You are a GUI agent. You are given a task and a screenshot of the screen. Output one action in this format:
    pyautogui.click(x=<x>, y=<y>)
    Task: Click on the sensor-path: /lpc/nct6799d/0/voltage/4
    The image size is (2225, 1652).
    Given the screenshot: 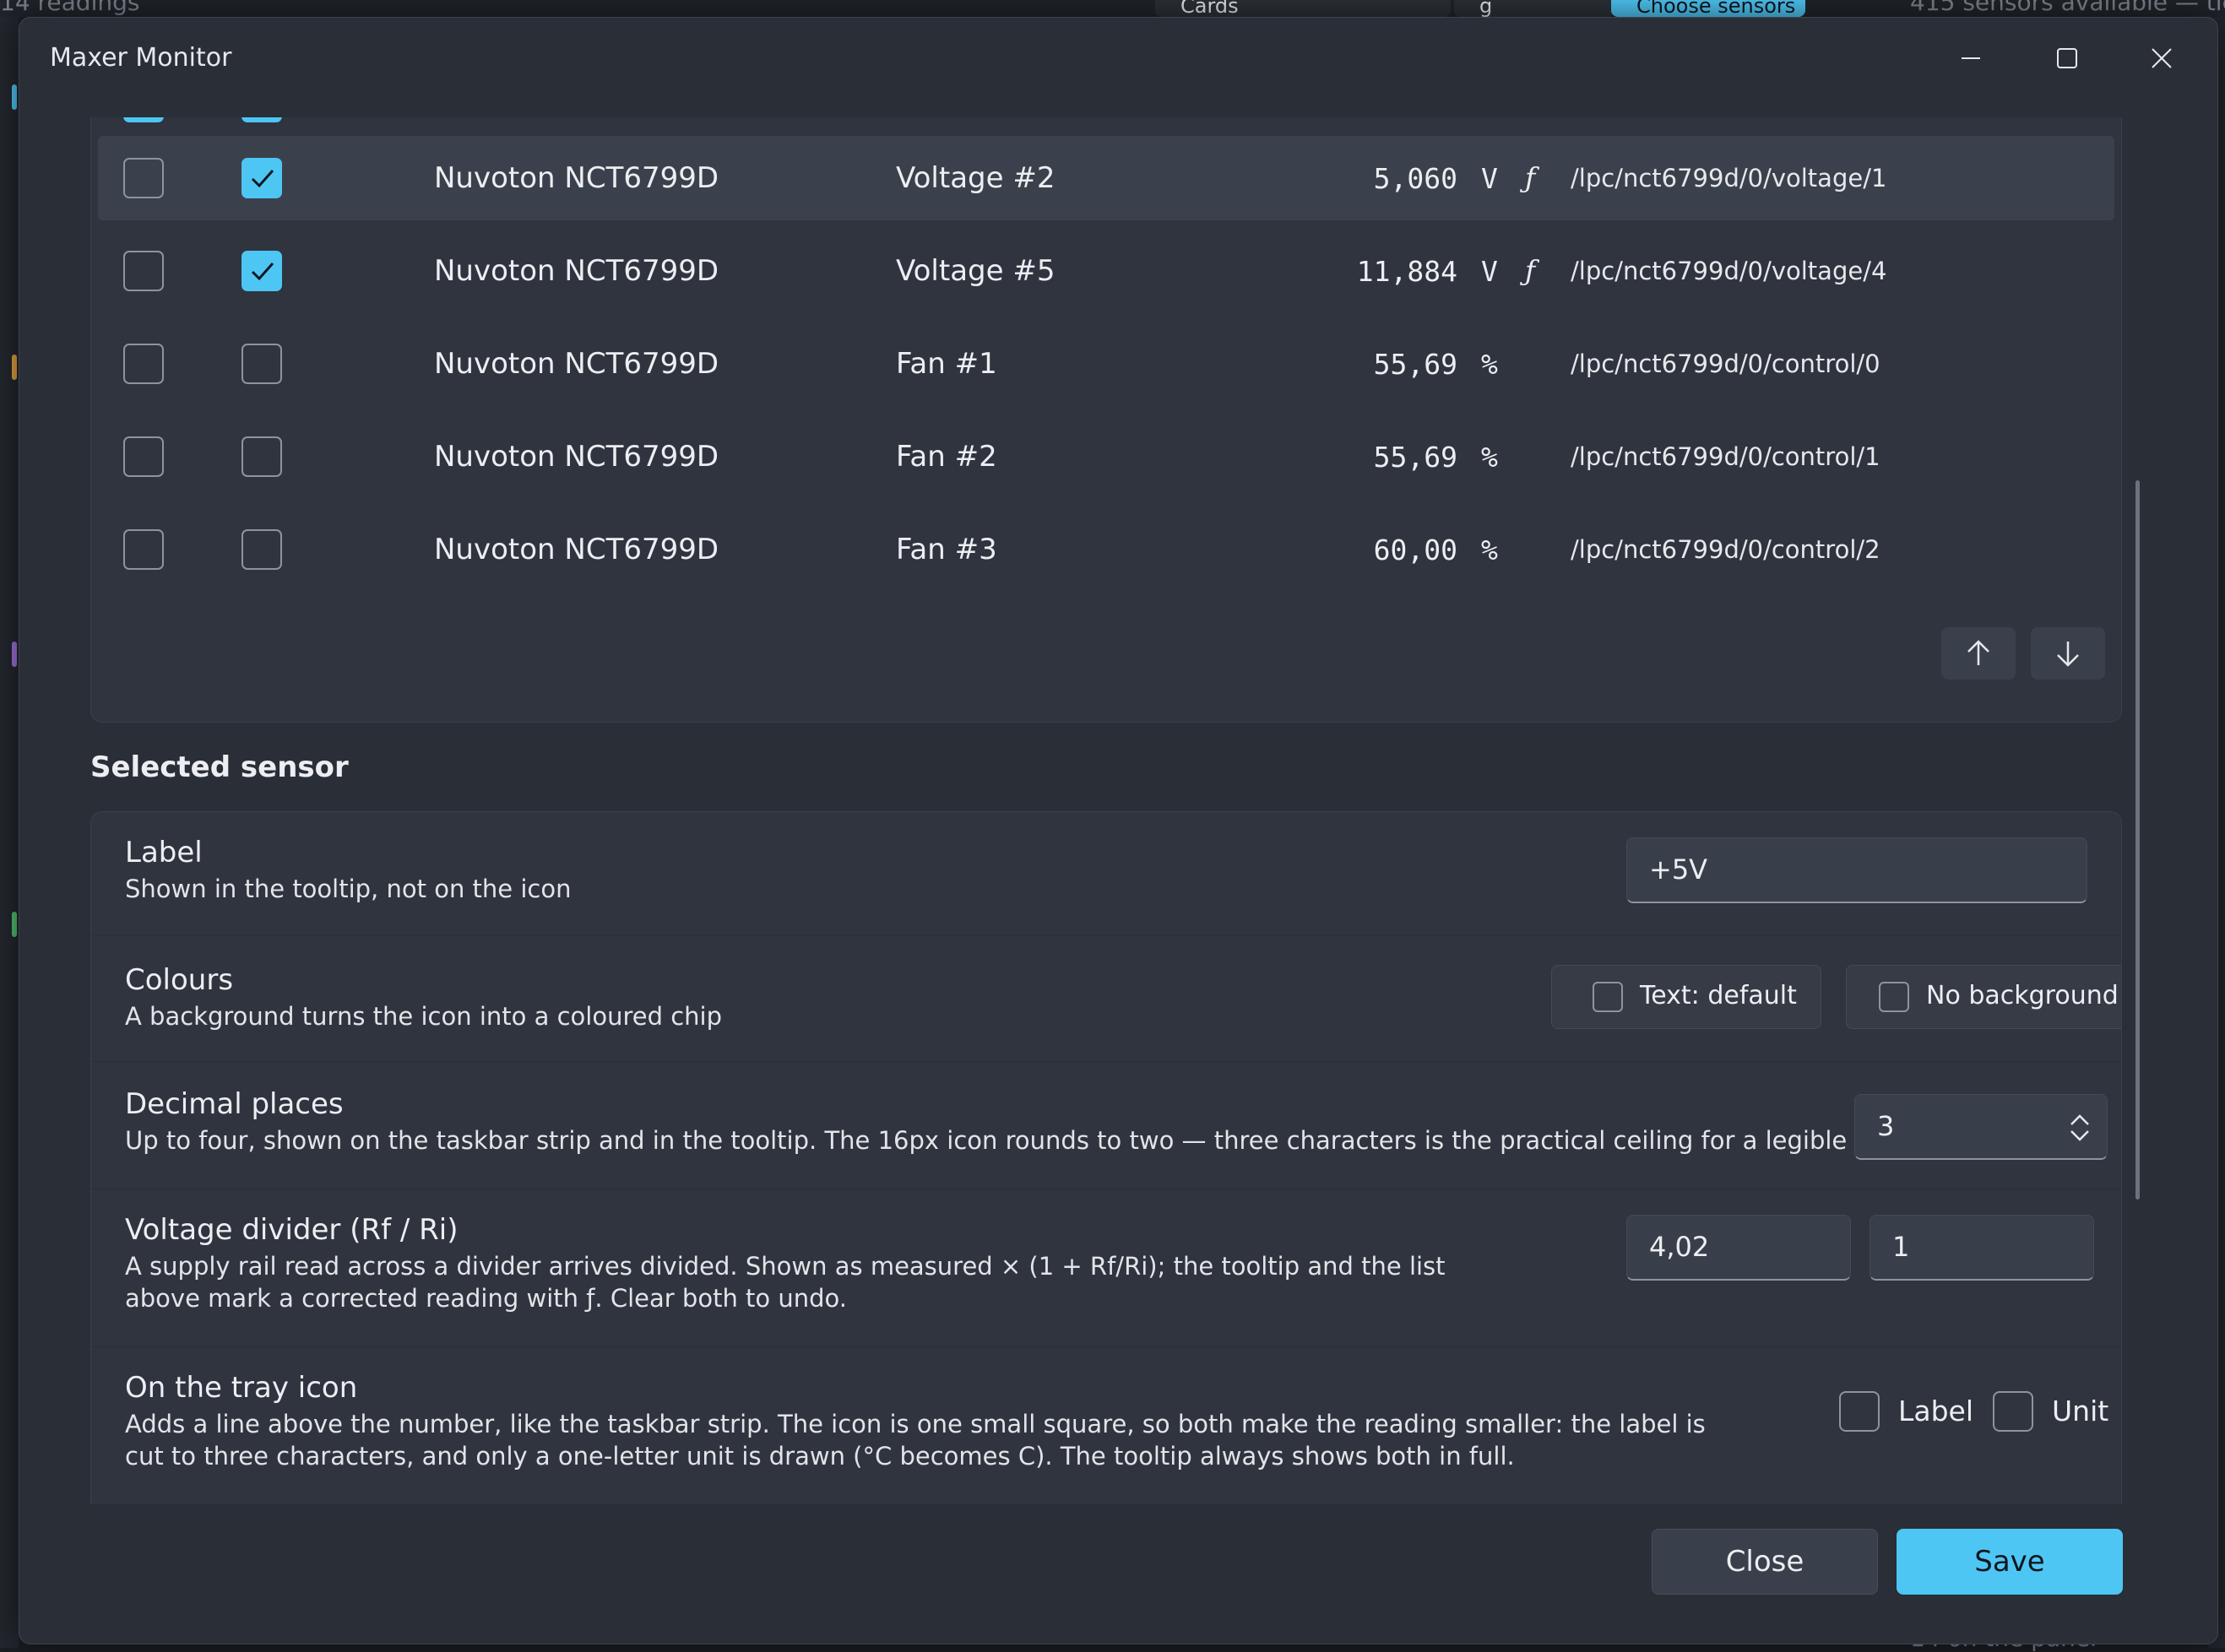 What is the action you would take?
    pyautogui.click(x=1729, y=271)
    